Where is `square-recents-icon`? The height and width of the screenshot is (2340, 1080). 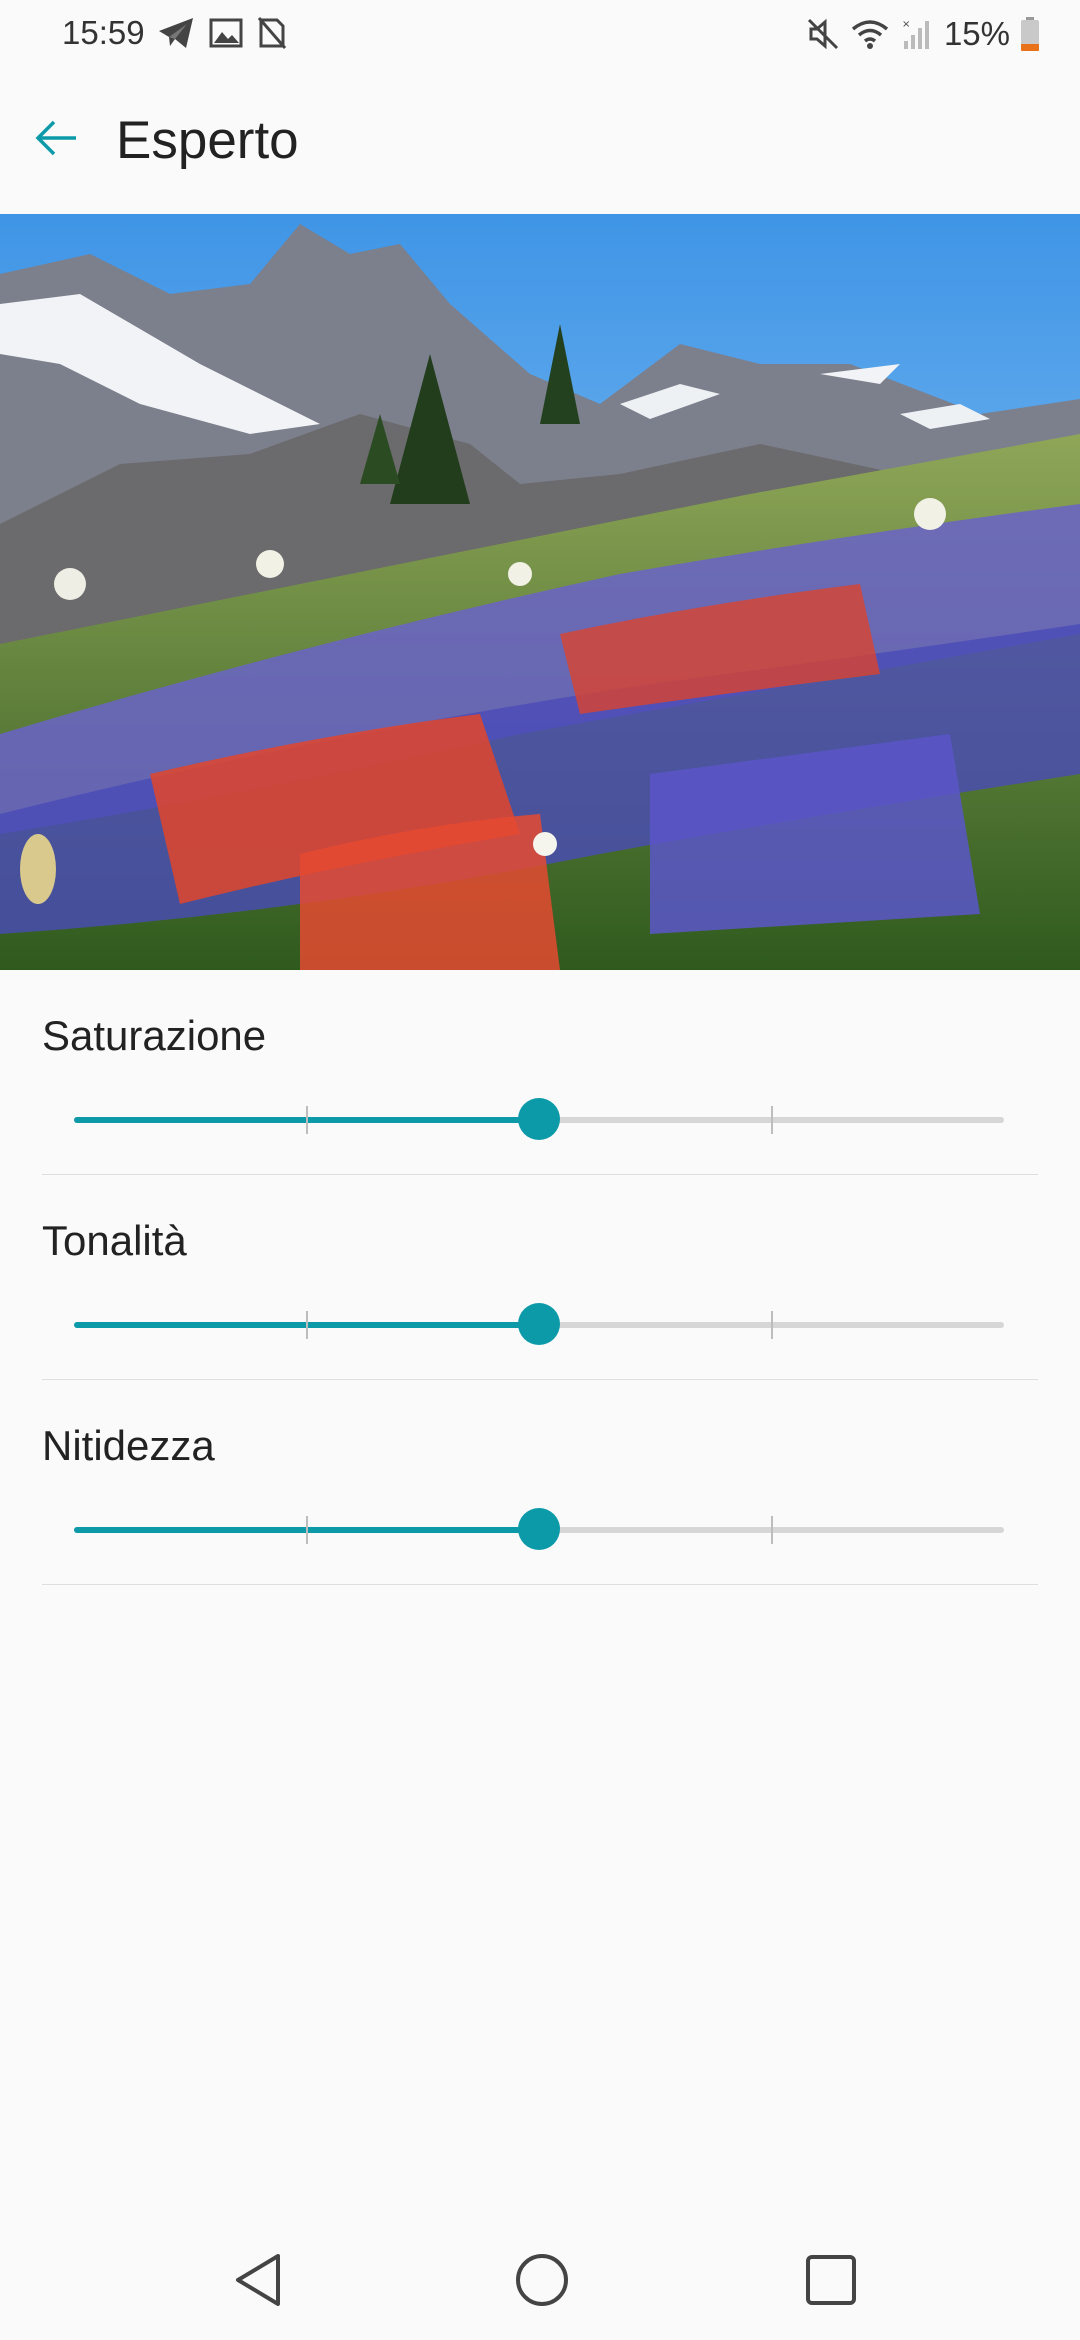
square-recents-icon is located at coordinates (831, 2280).